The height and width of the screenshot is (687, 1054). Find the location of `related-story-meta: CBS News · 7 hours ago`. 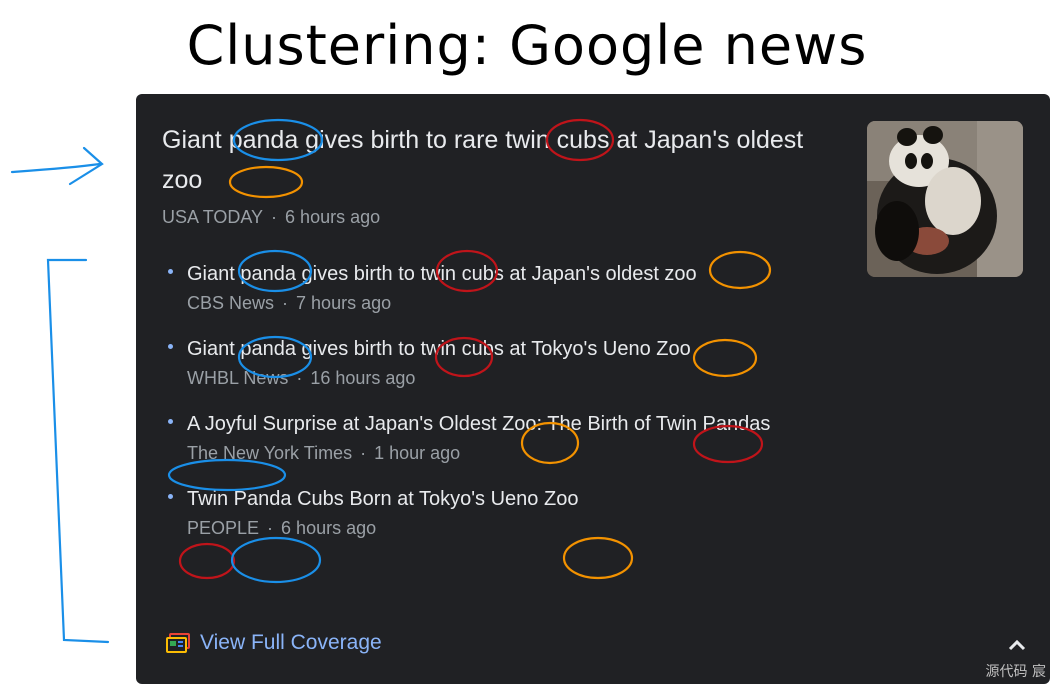

related-story-meta: CBS News · 7 hours ago is located at coordinates (487, 303).